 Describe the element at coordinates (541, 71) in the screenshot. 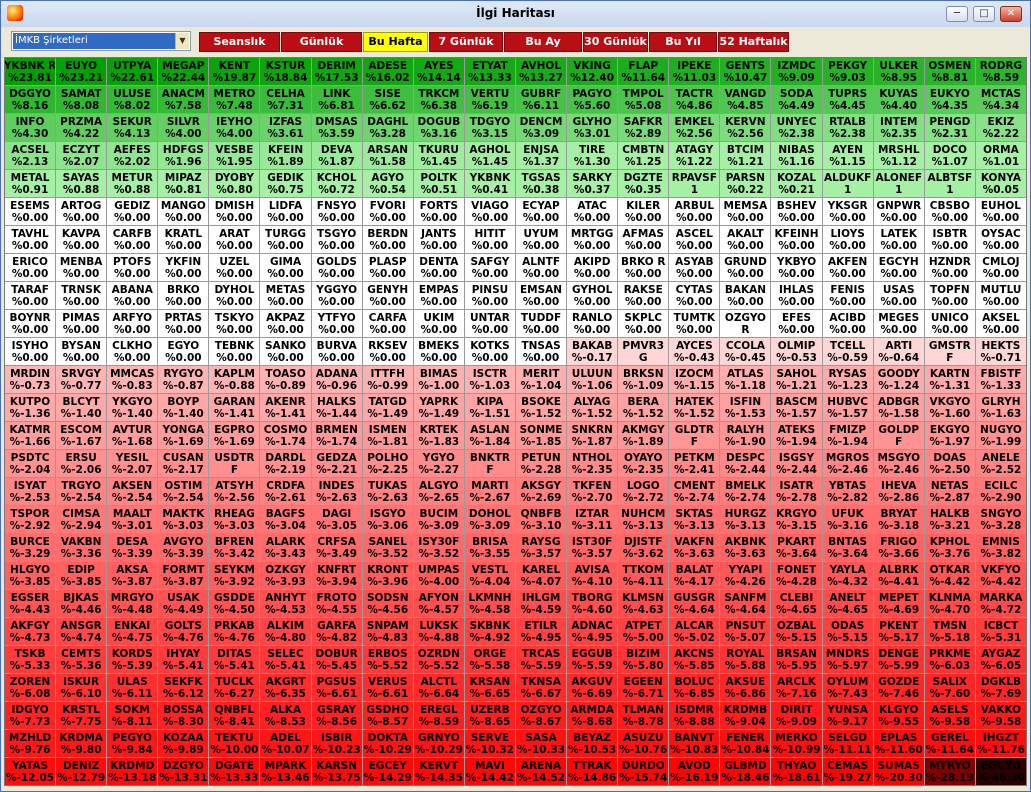

I see `heatmap-cell: AVHOL %13.27` at that location.